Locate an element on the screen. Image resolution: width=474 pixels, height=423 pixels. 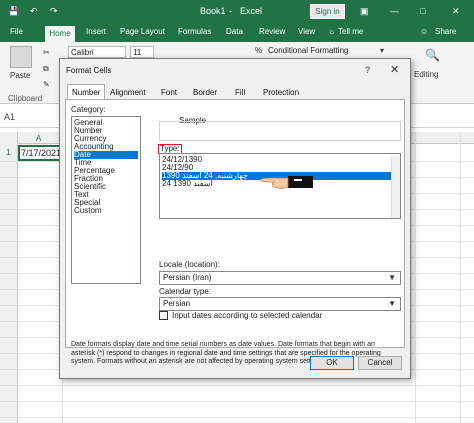
minimize-icon: — is located at coordinates (394, 11).